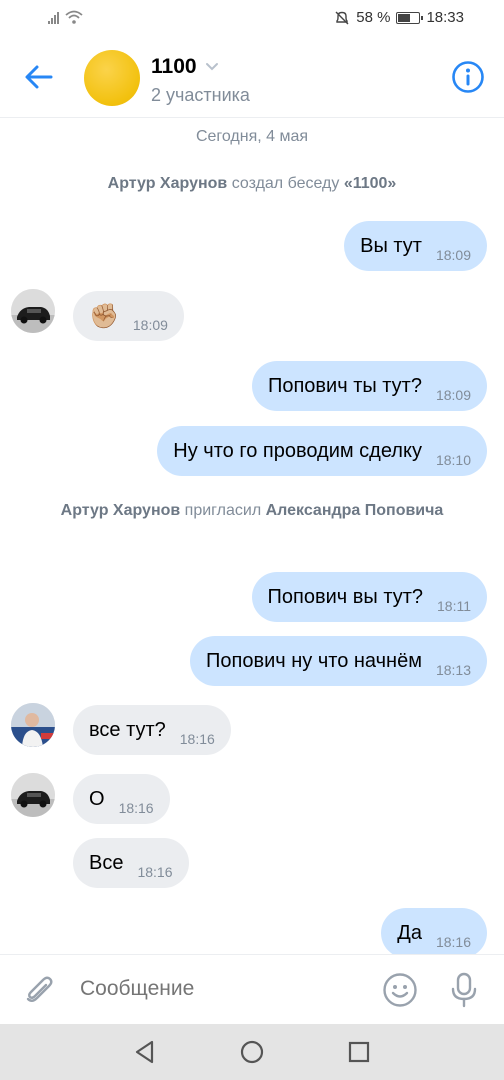  I want to click on nav-back-icon, so click(145, 1052).